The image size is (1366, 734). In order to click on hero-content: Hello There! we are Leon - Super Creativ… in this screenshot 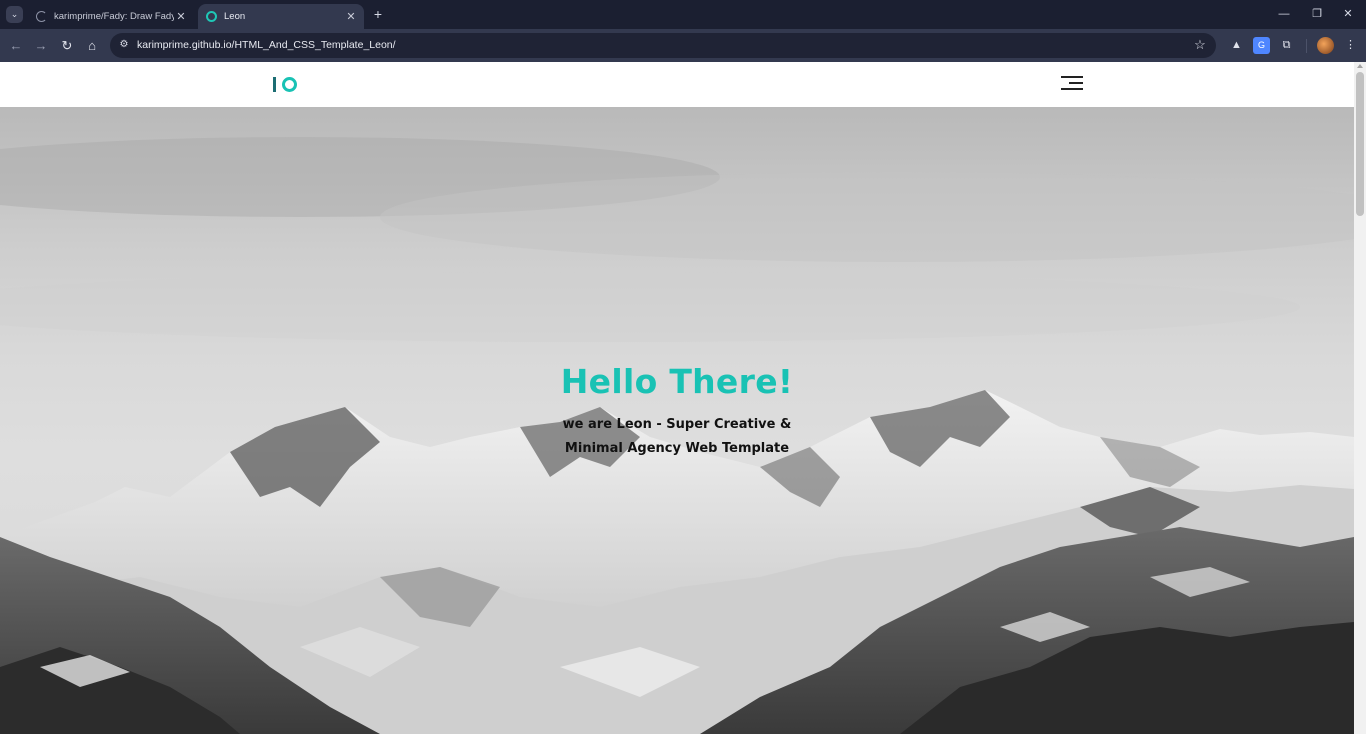, I will do `click(677, 411)`.